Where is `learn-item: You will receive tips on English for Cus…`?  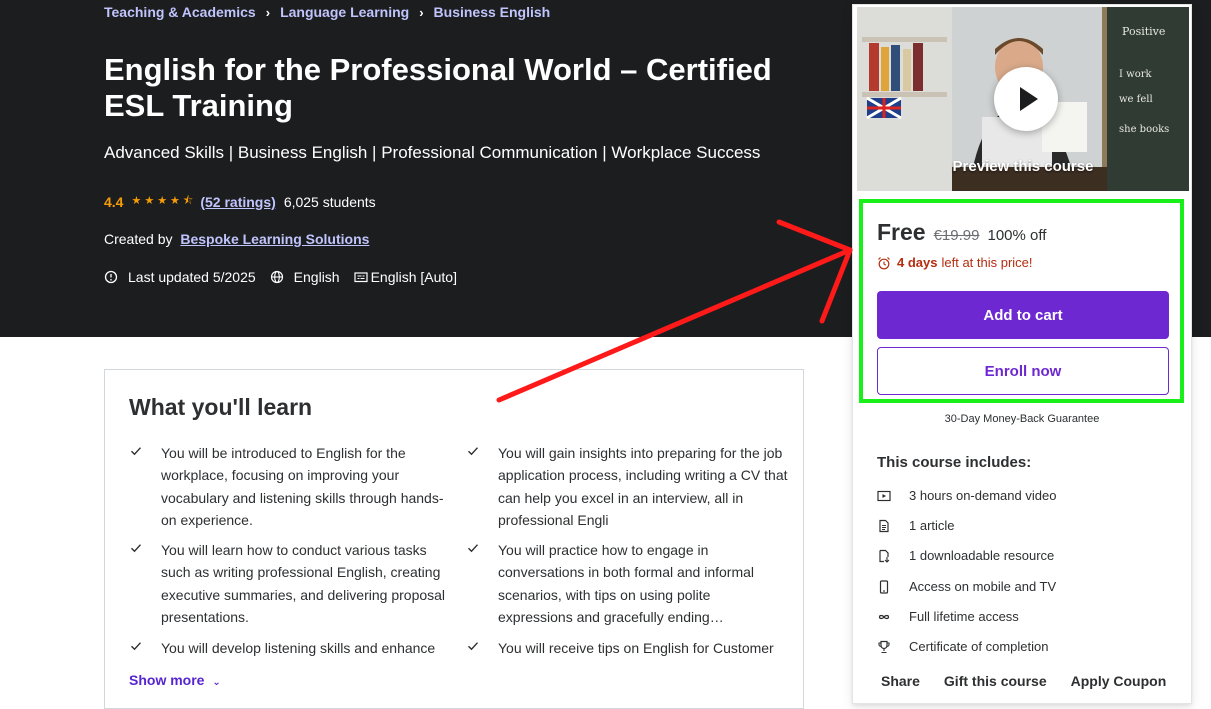
learn-item: You will receive tips on English for Cus… is located at coordinates (628, 648).